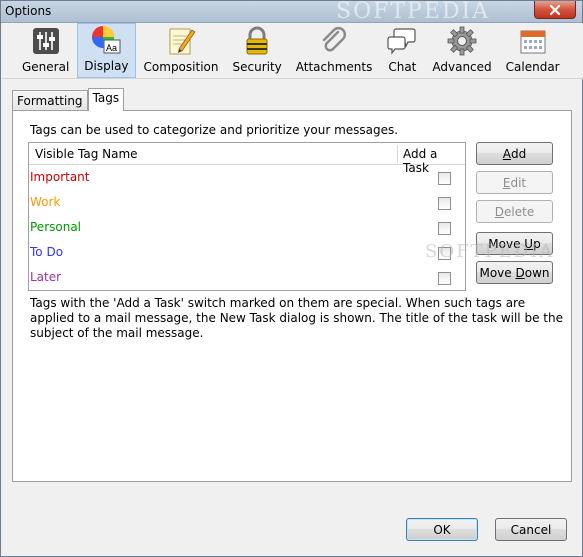 This screenshot has width=583, height=557. I want to click on tag-row-personal: Personal, so click(247, 228).